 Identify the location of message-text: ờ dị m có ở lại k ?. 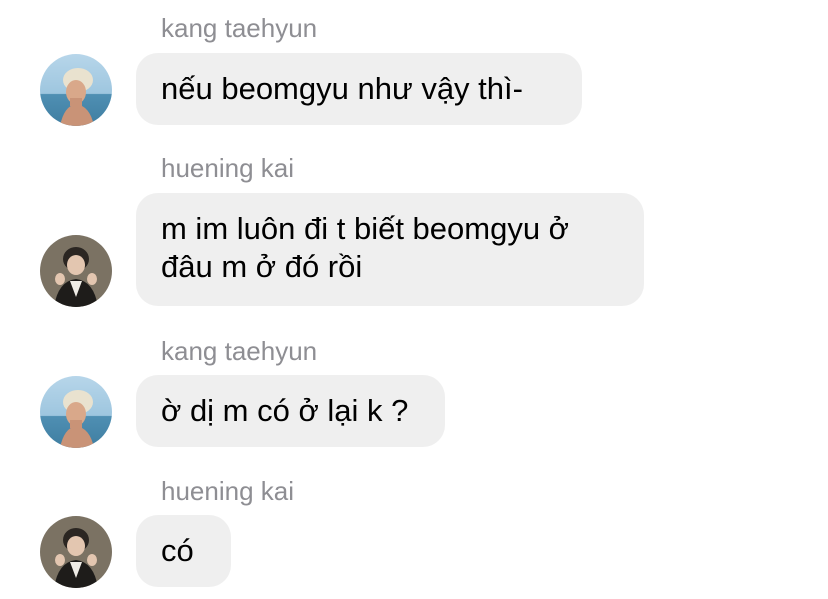
(285, 410).